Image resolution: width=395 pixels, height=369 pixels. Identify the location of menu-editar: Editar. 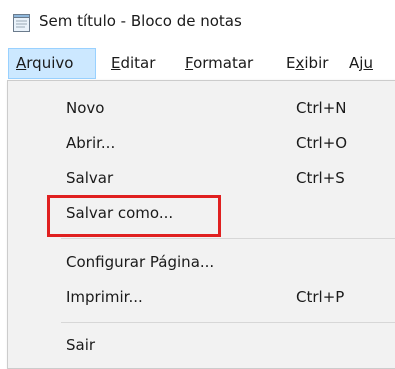
(133, 63).